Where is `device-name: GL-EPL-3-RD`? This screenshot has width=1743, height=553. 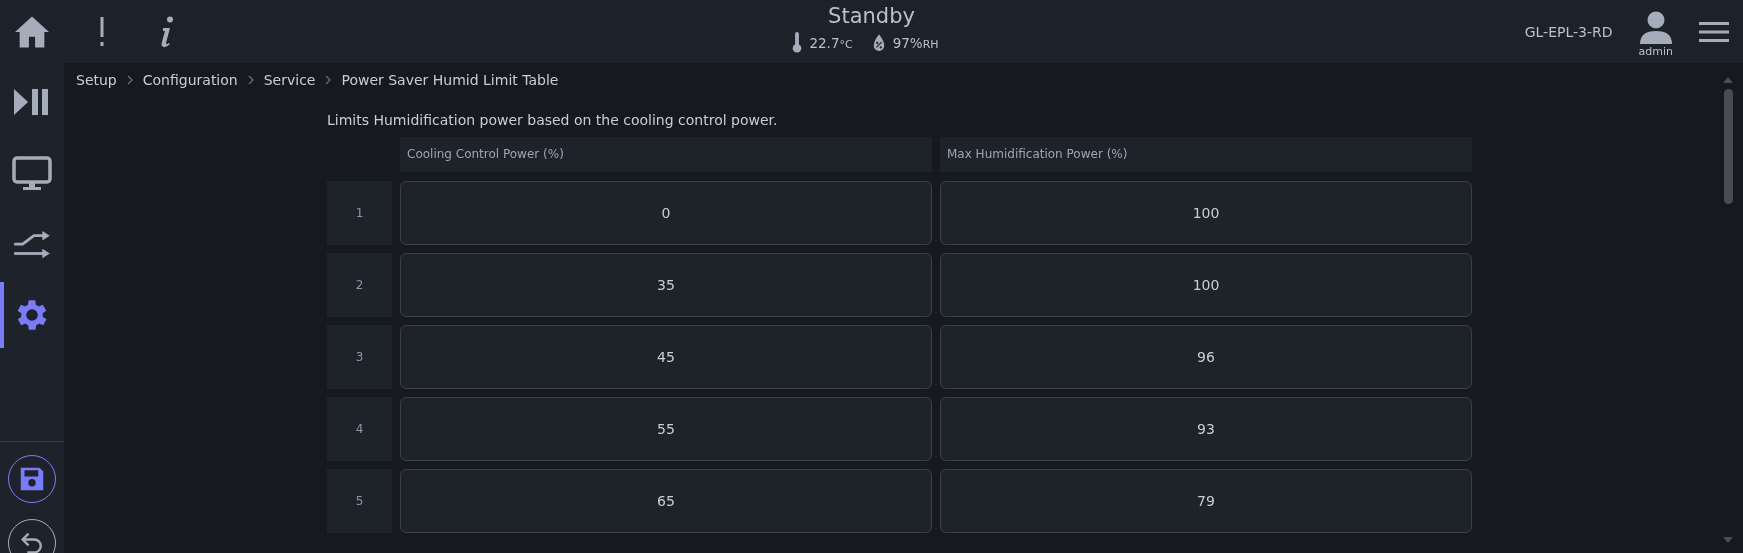 device-name: GL-EPL-3-RD is located at coordinates (1568, 31).